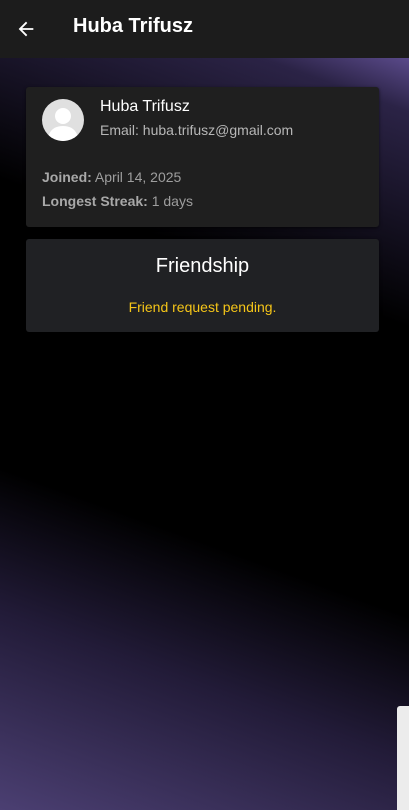 This screenshot has height=810, width=409. What do you see at coordinates (202, 285) in the screenshot?
I see `friendship-card: Friendship Friend request pending.` at bounding box center [202, 285].